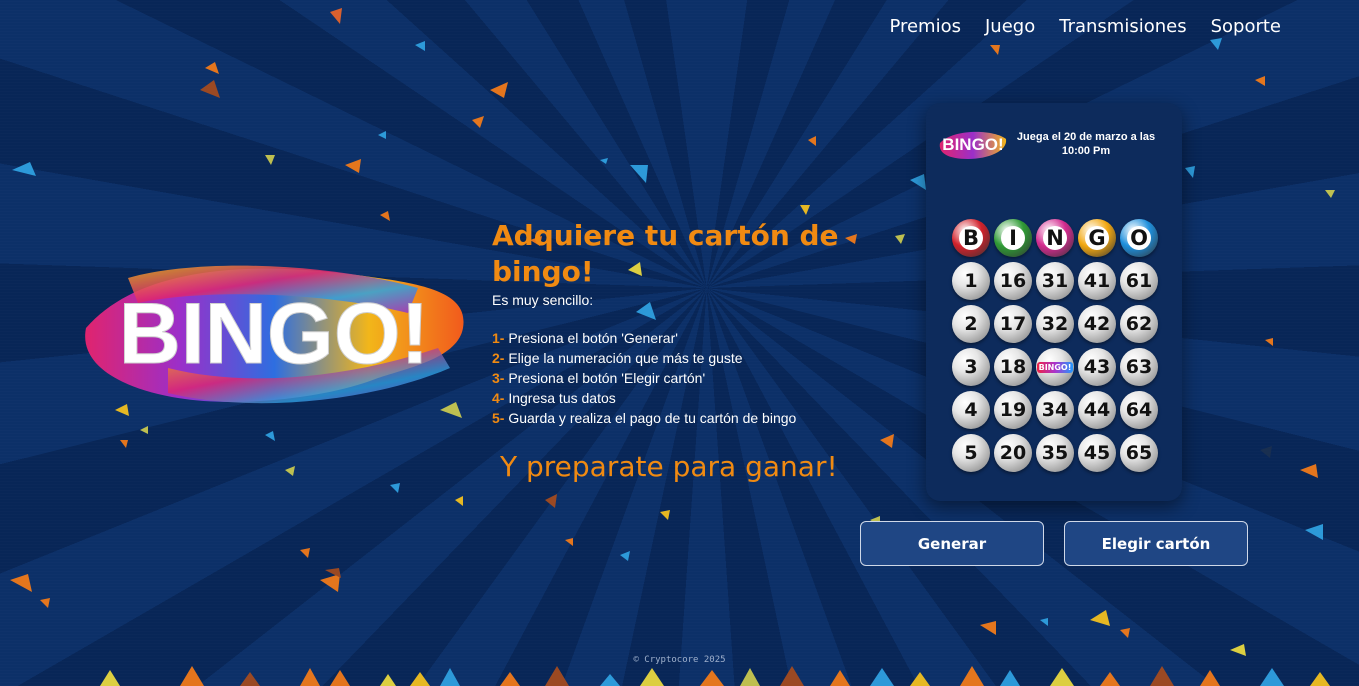 This screenshot has width=1359, height=686. I want to click on number-ball: 35, so click(1055, 453).